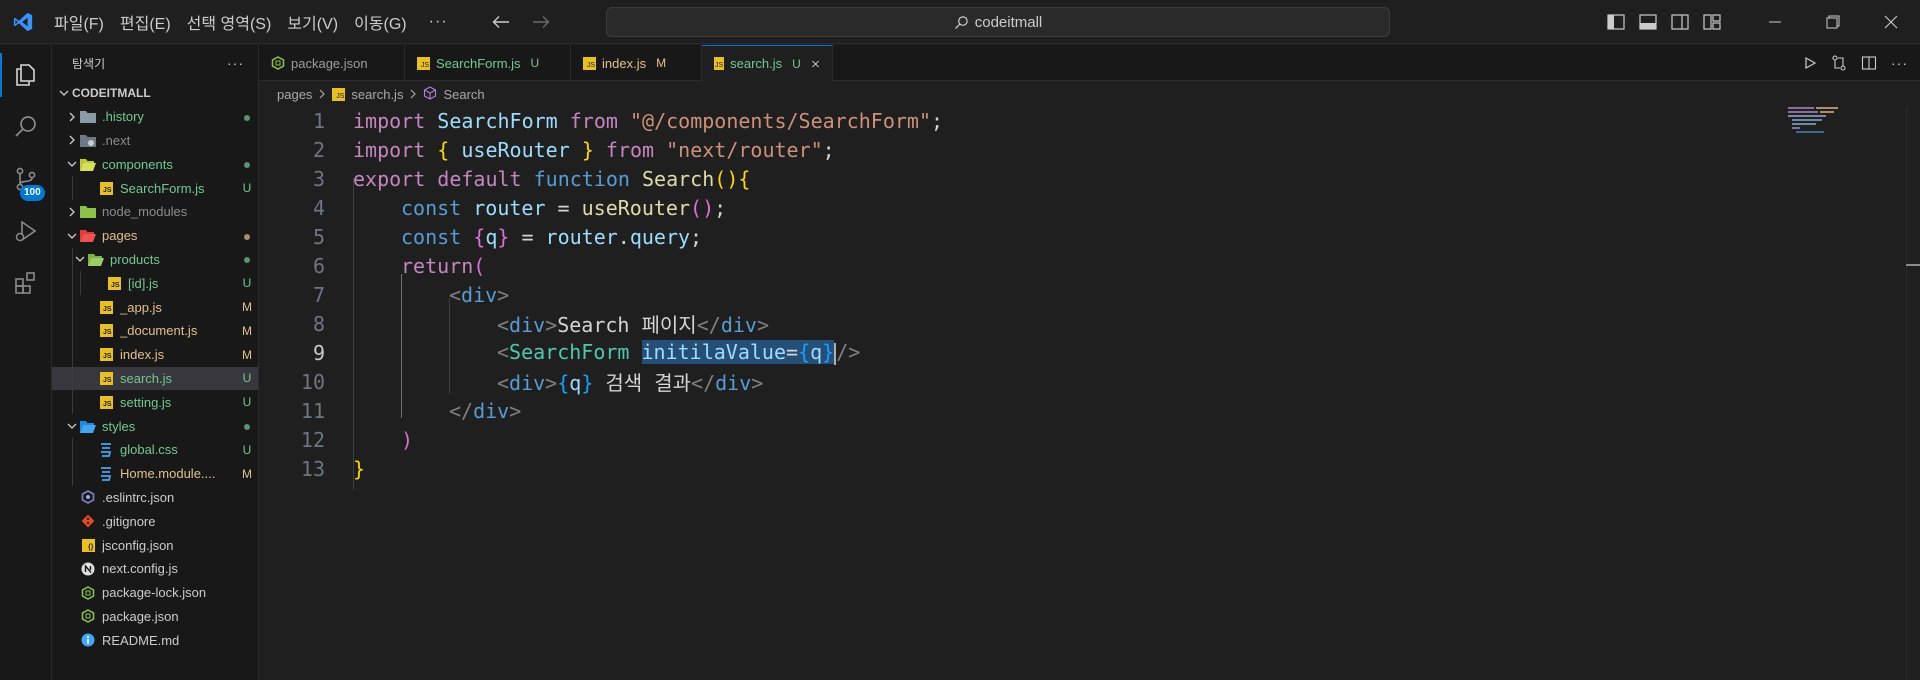  Describe the element at coordinates (79, 22) in the screenshot. I see `menu-file: 파일(F)` at that location.